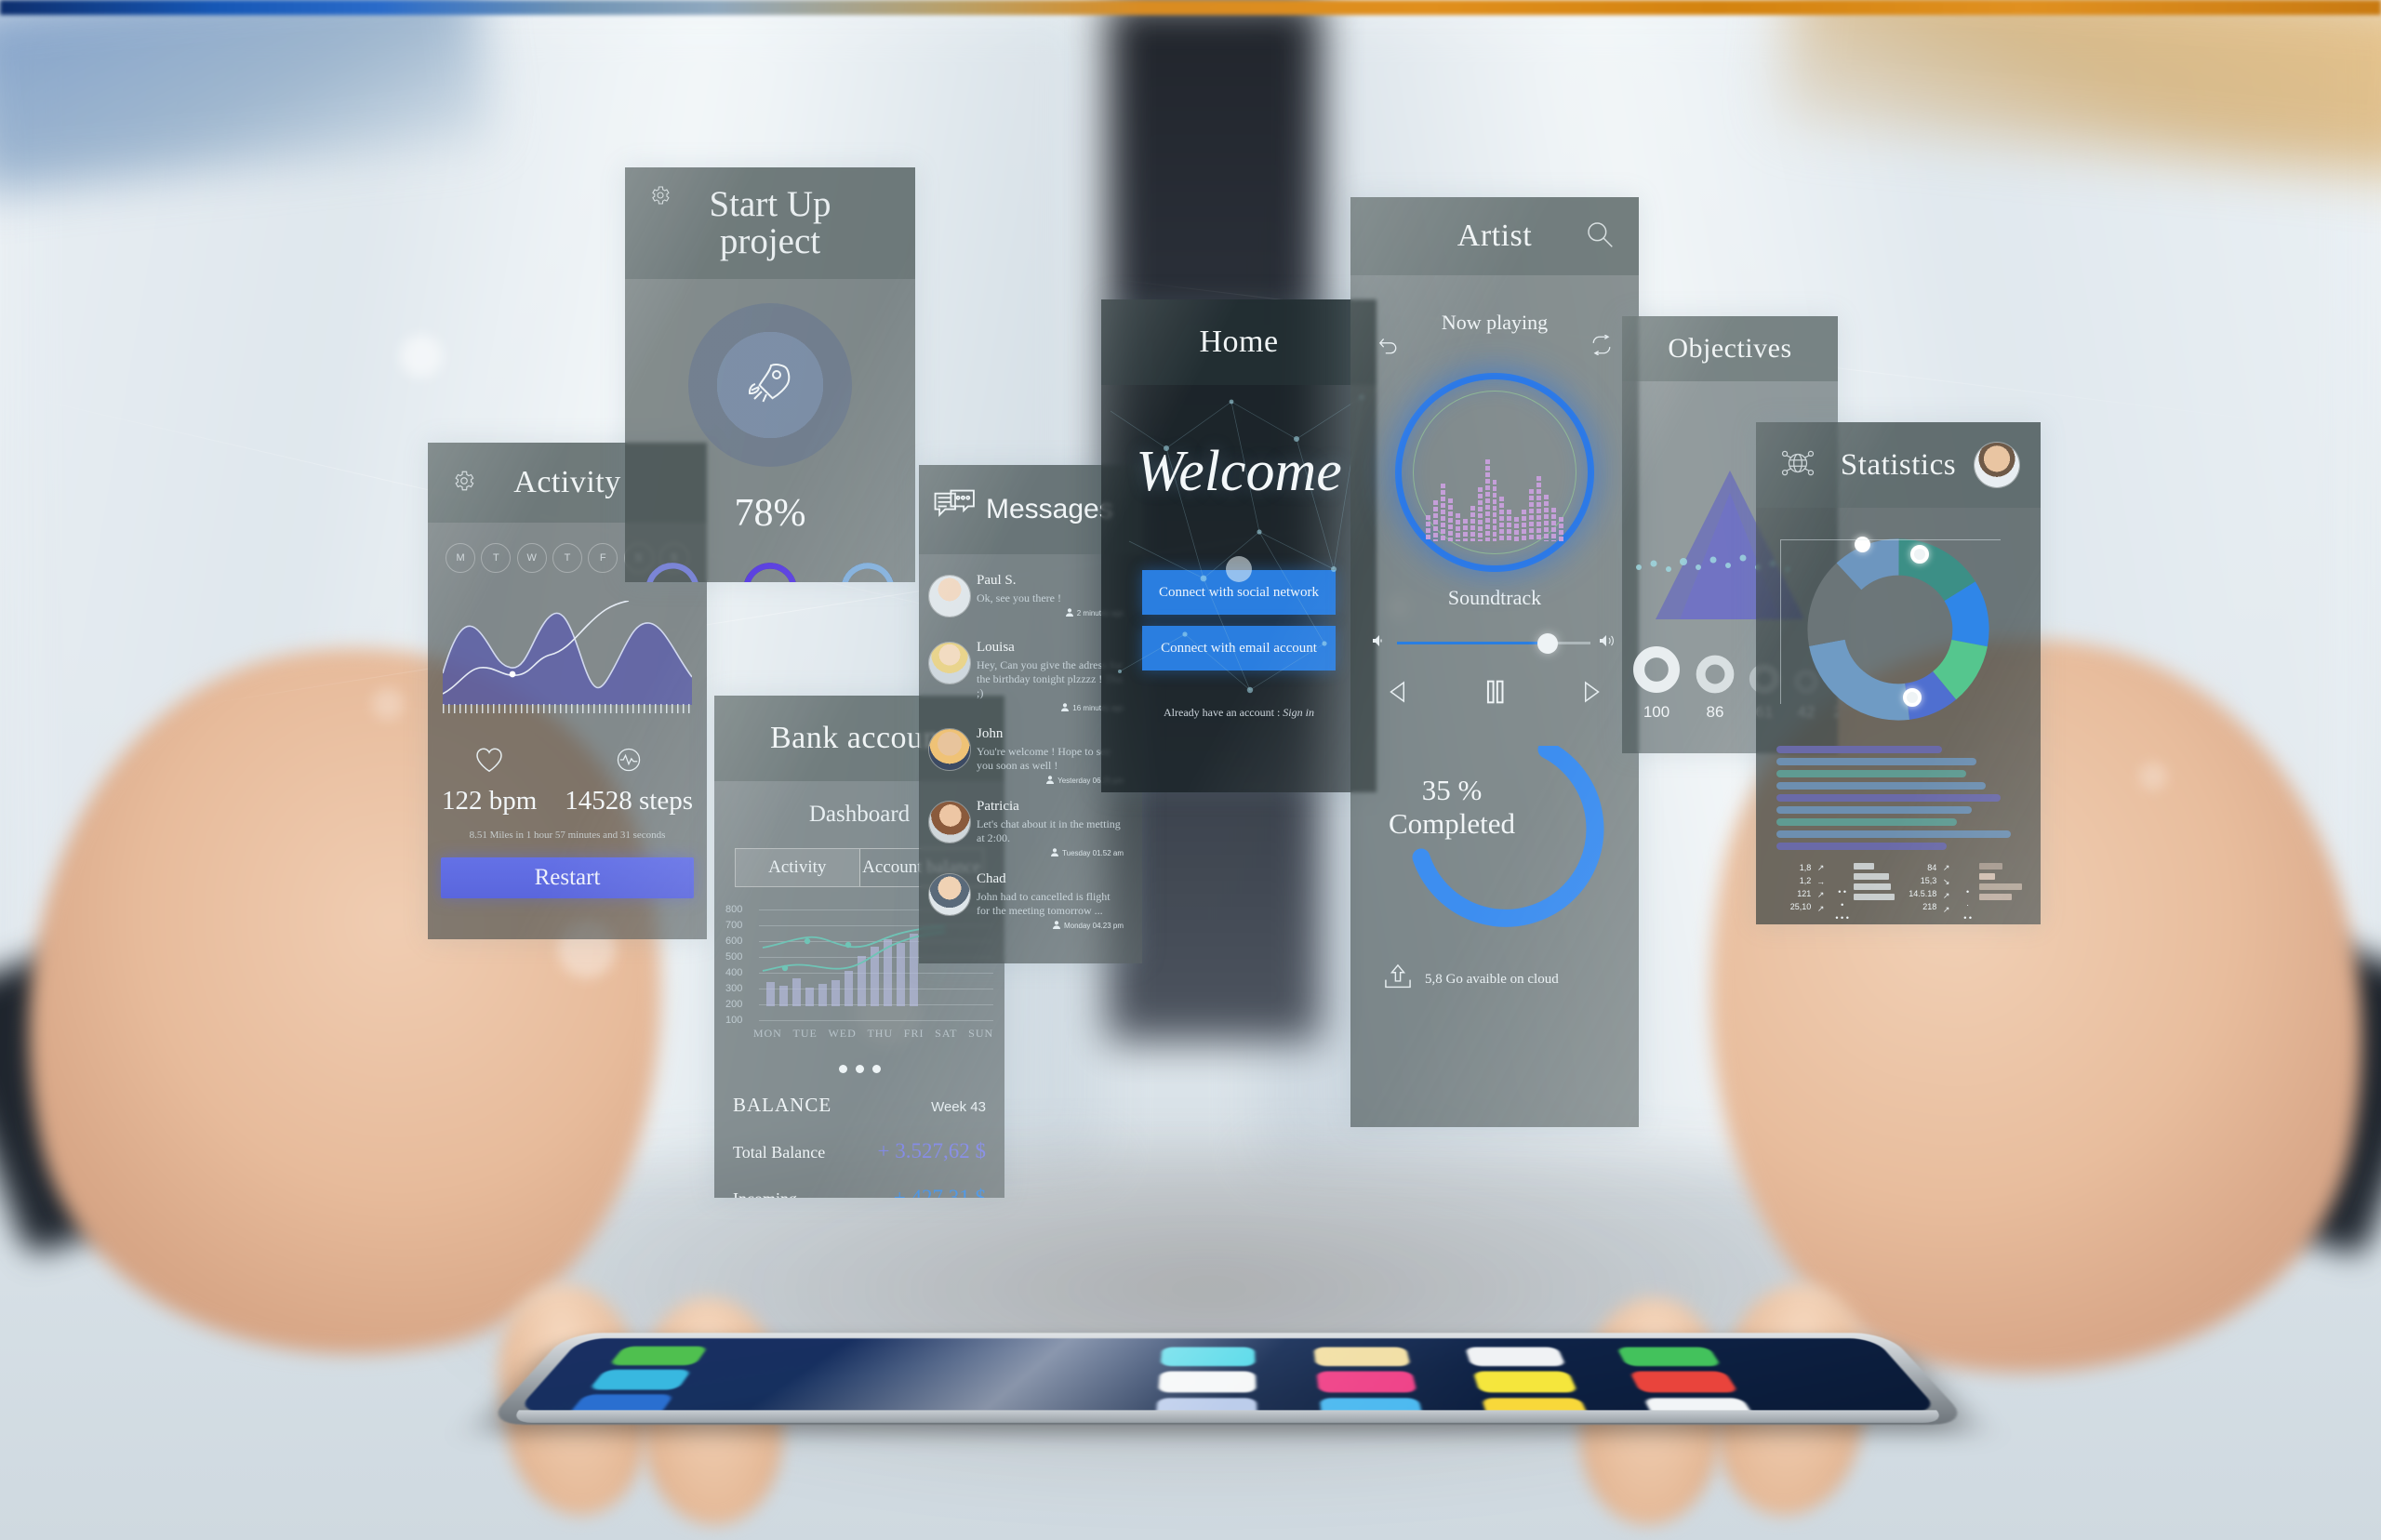 The image size is (2381, 1540). Describe the element at coordinates (734, 909) in the screenshot. I see `y-tick: 800` at that location.